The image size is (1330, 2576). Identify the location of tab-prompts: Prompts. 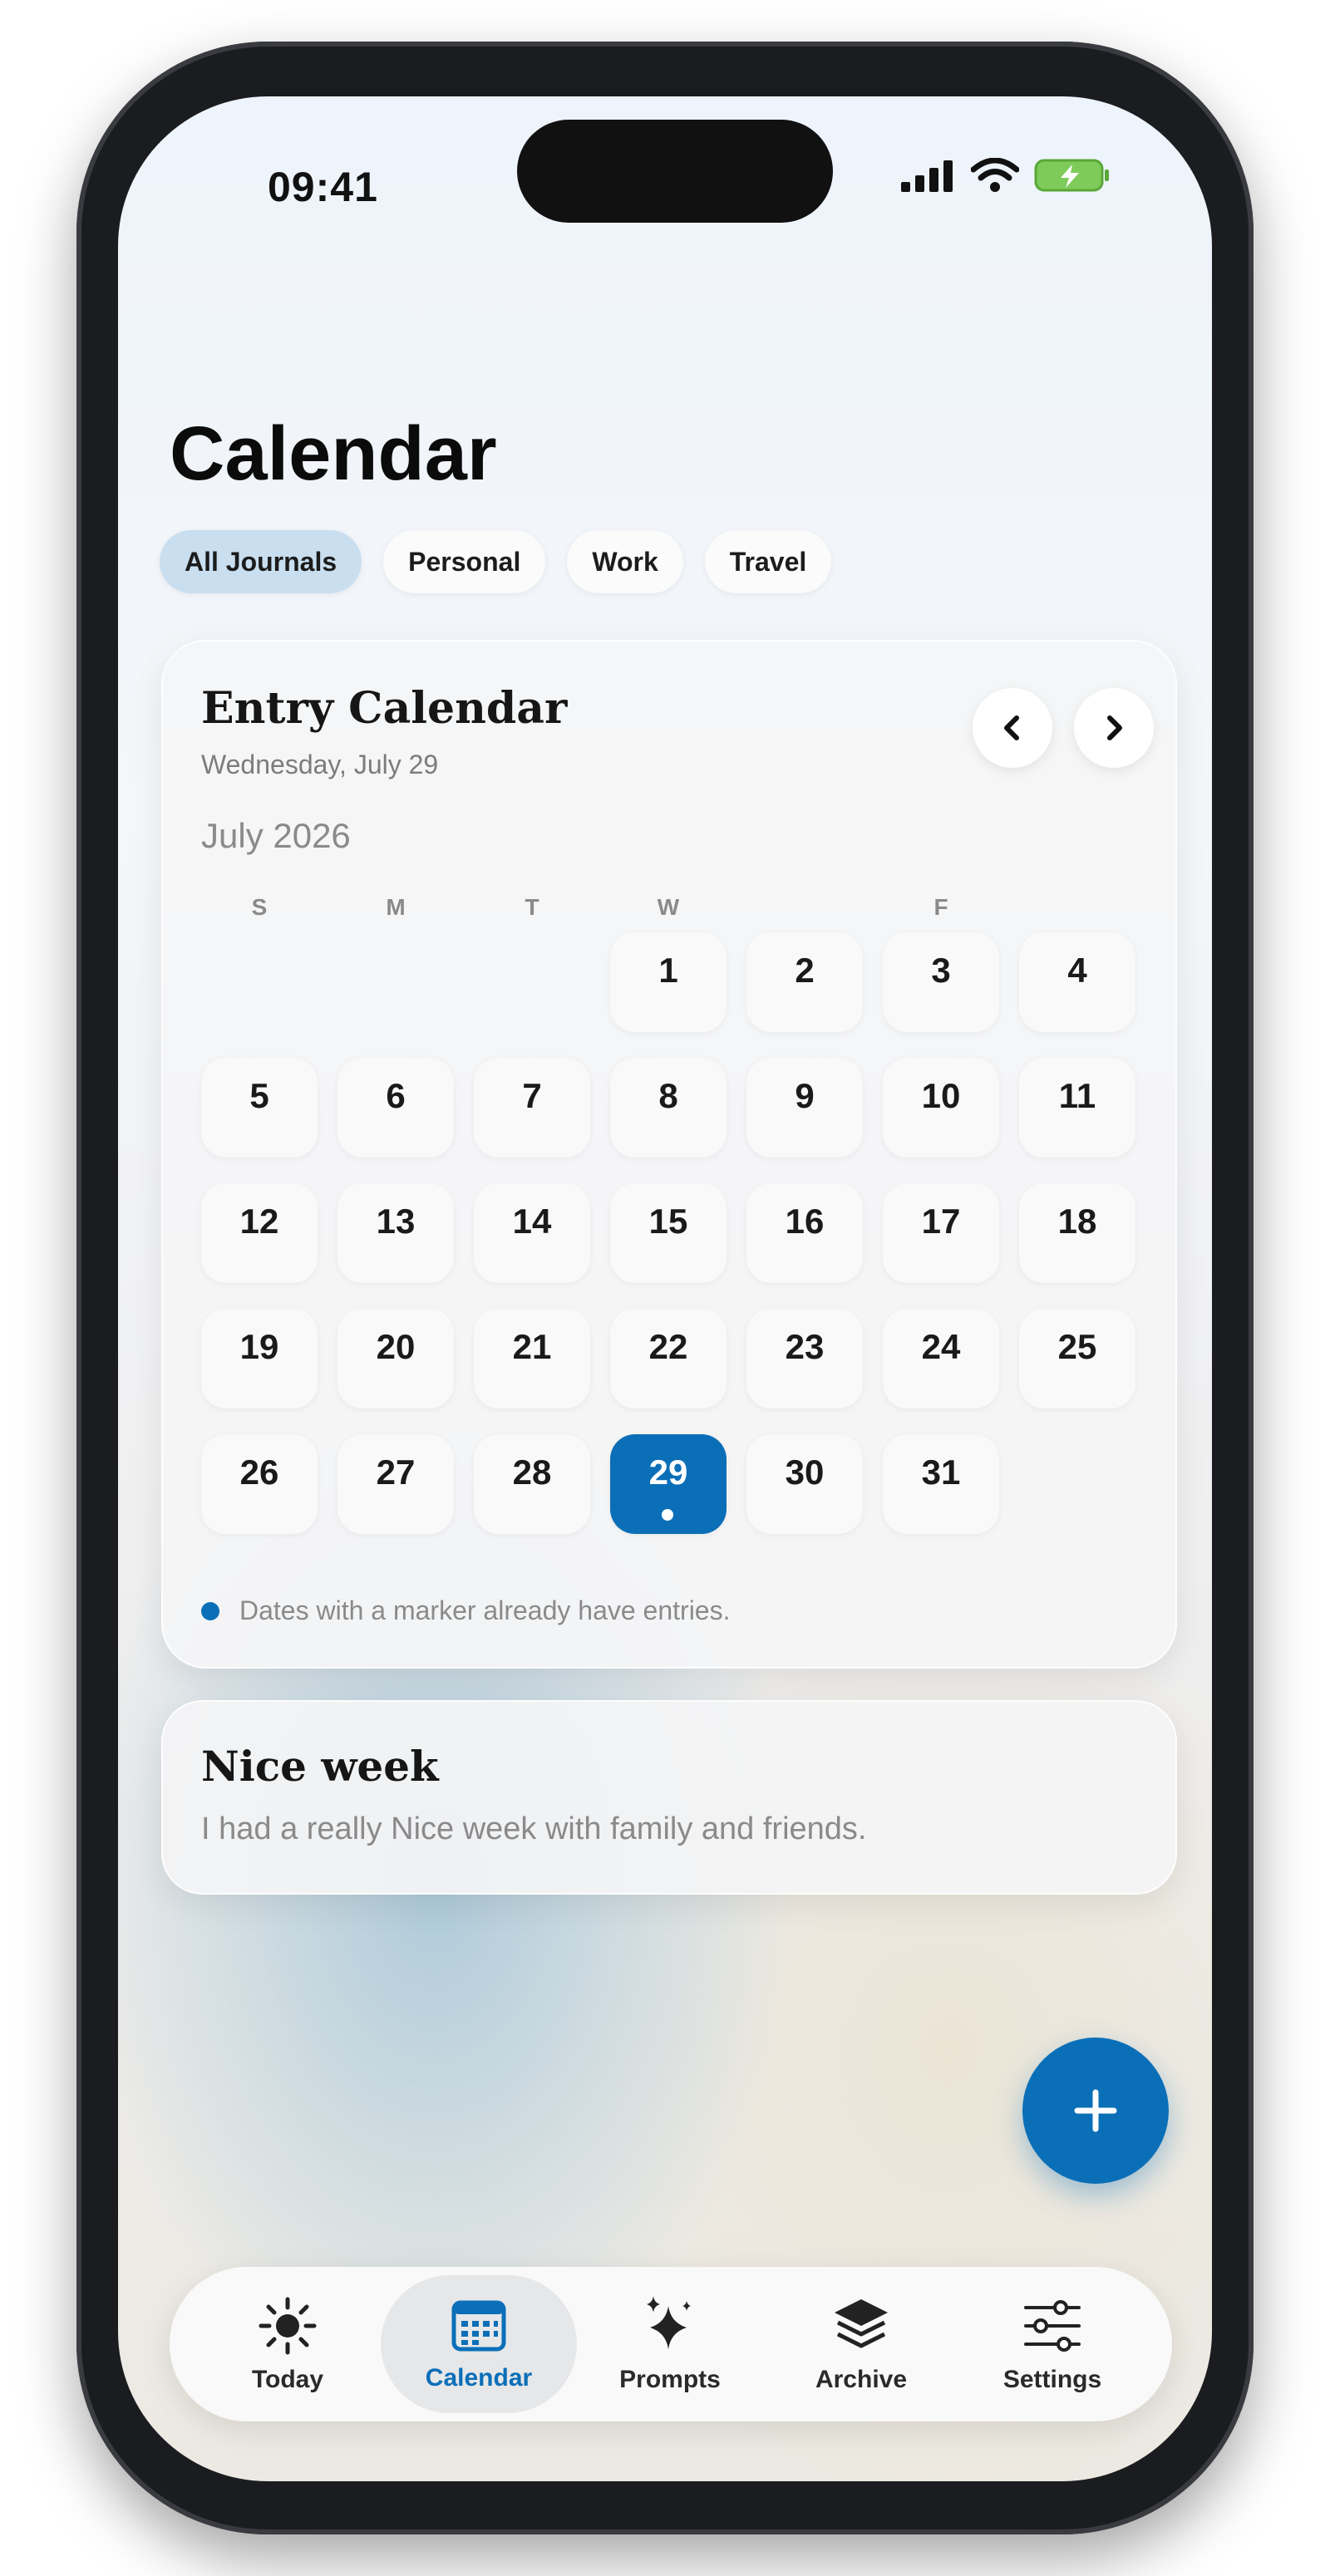
(670, 2344).